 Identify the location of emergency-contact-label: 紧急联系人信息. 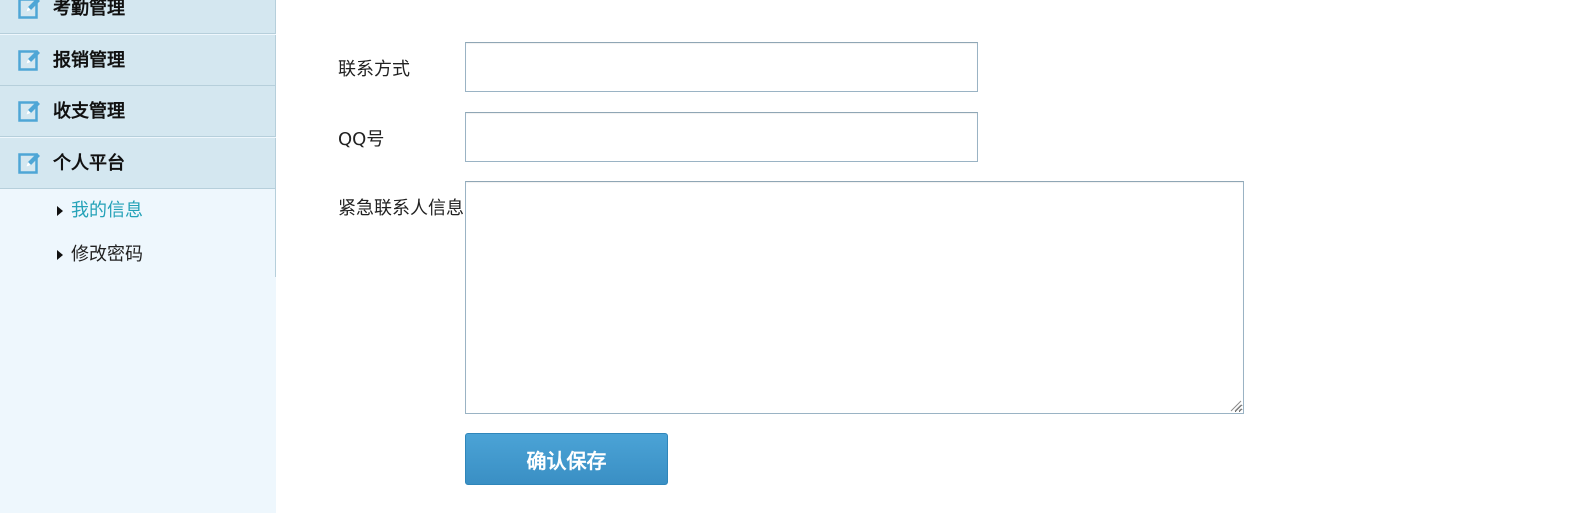
(401, 208).